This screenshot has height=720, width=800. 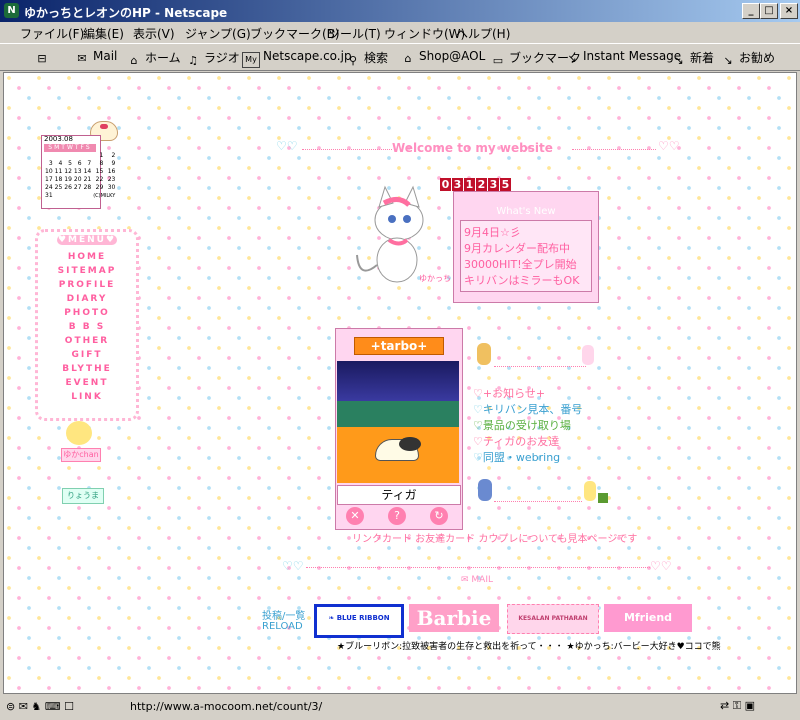 What do you see at coordinates (359, 621) in the screenshot?
I see `blue-ribbon-banner: ❧ BLUE RIBBON` at bounding box center [359, 621].